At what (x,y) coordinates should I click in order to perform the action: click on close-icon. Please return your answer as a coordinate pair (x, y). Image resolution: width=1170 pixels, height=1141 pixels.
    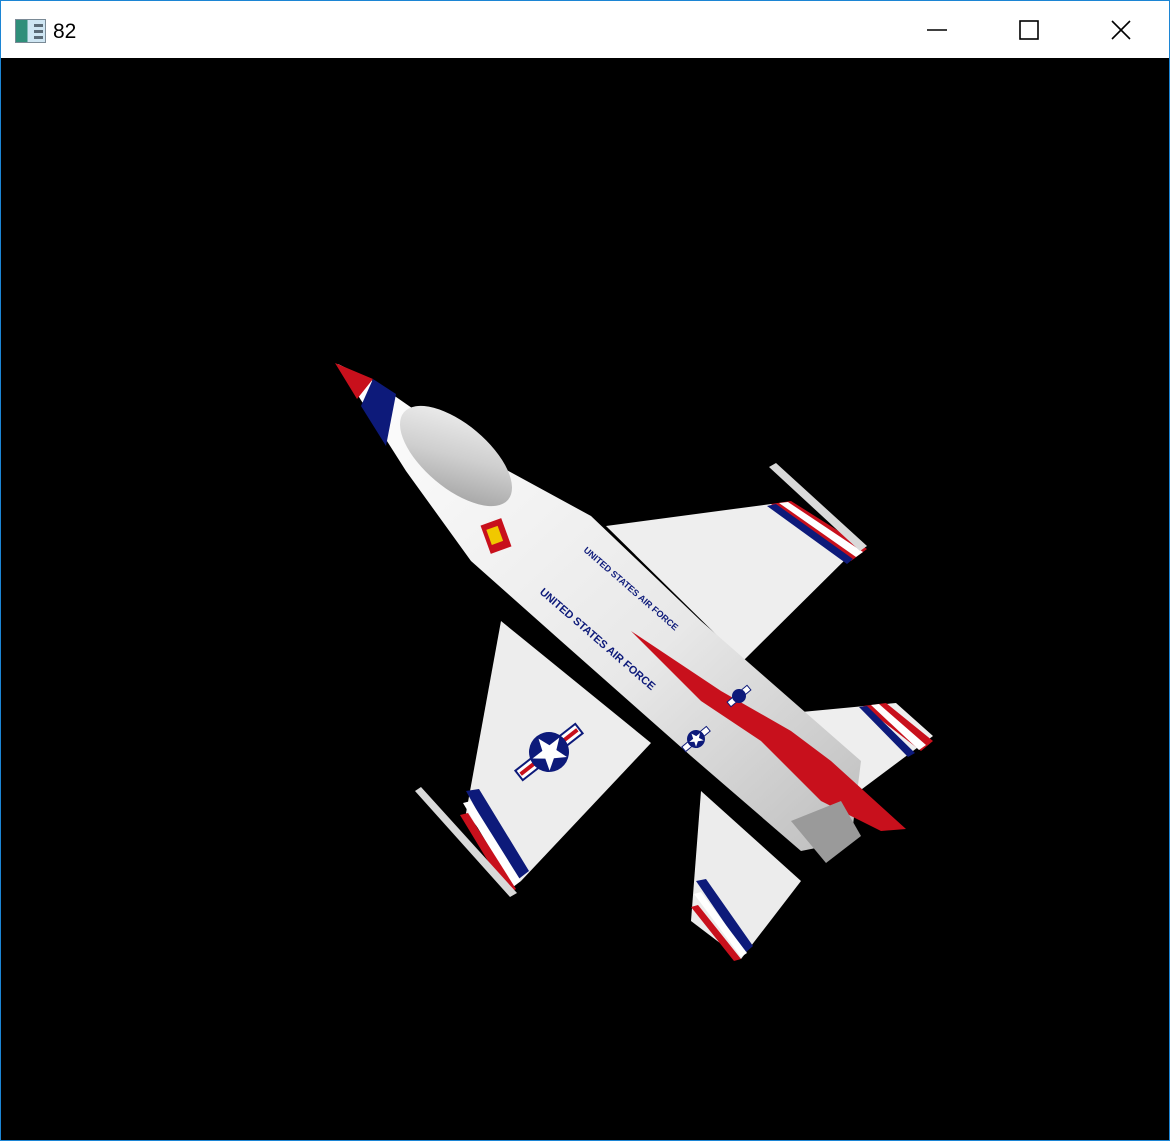
    Looking at the image, I should click on (1121, 29).